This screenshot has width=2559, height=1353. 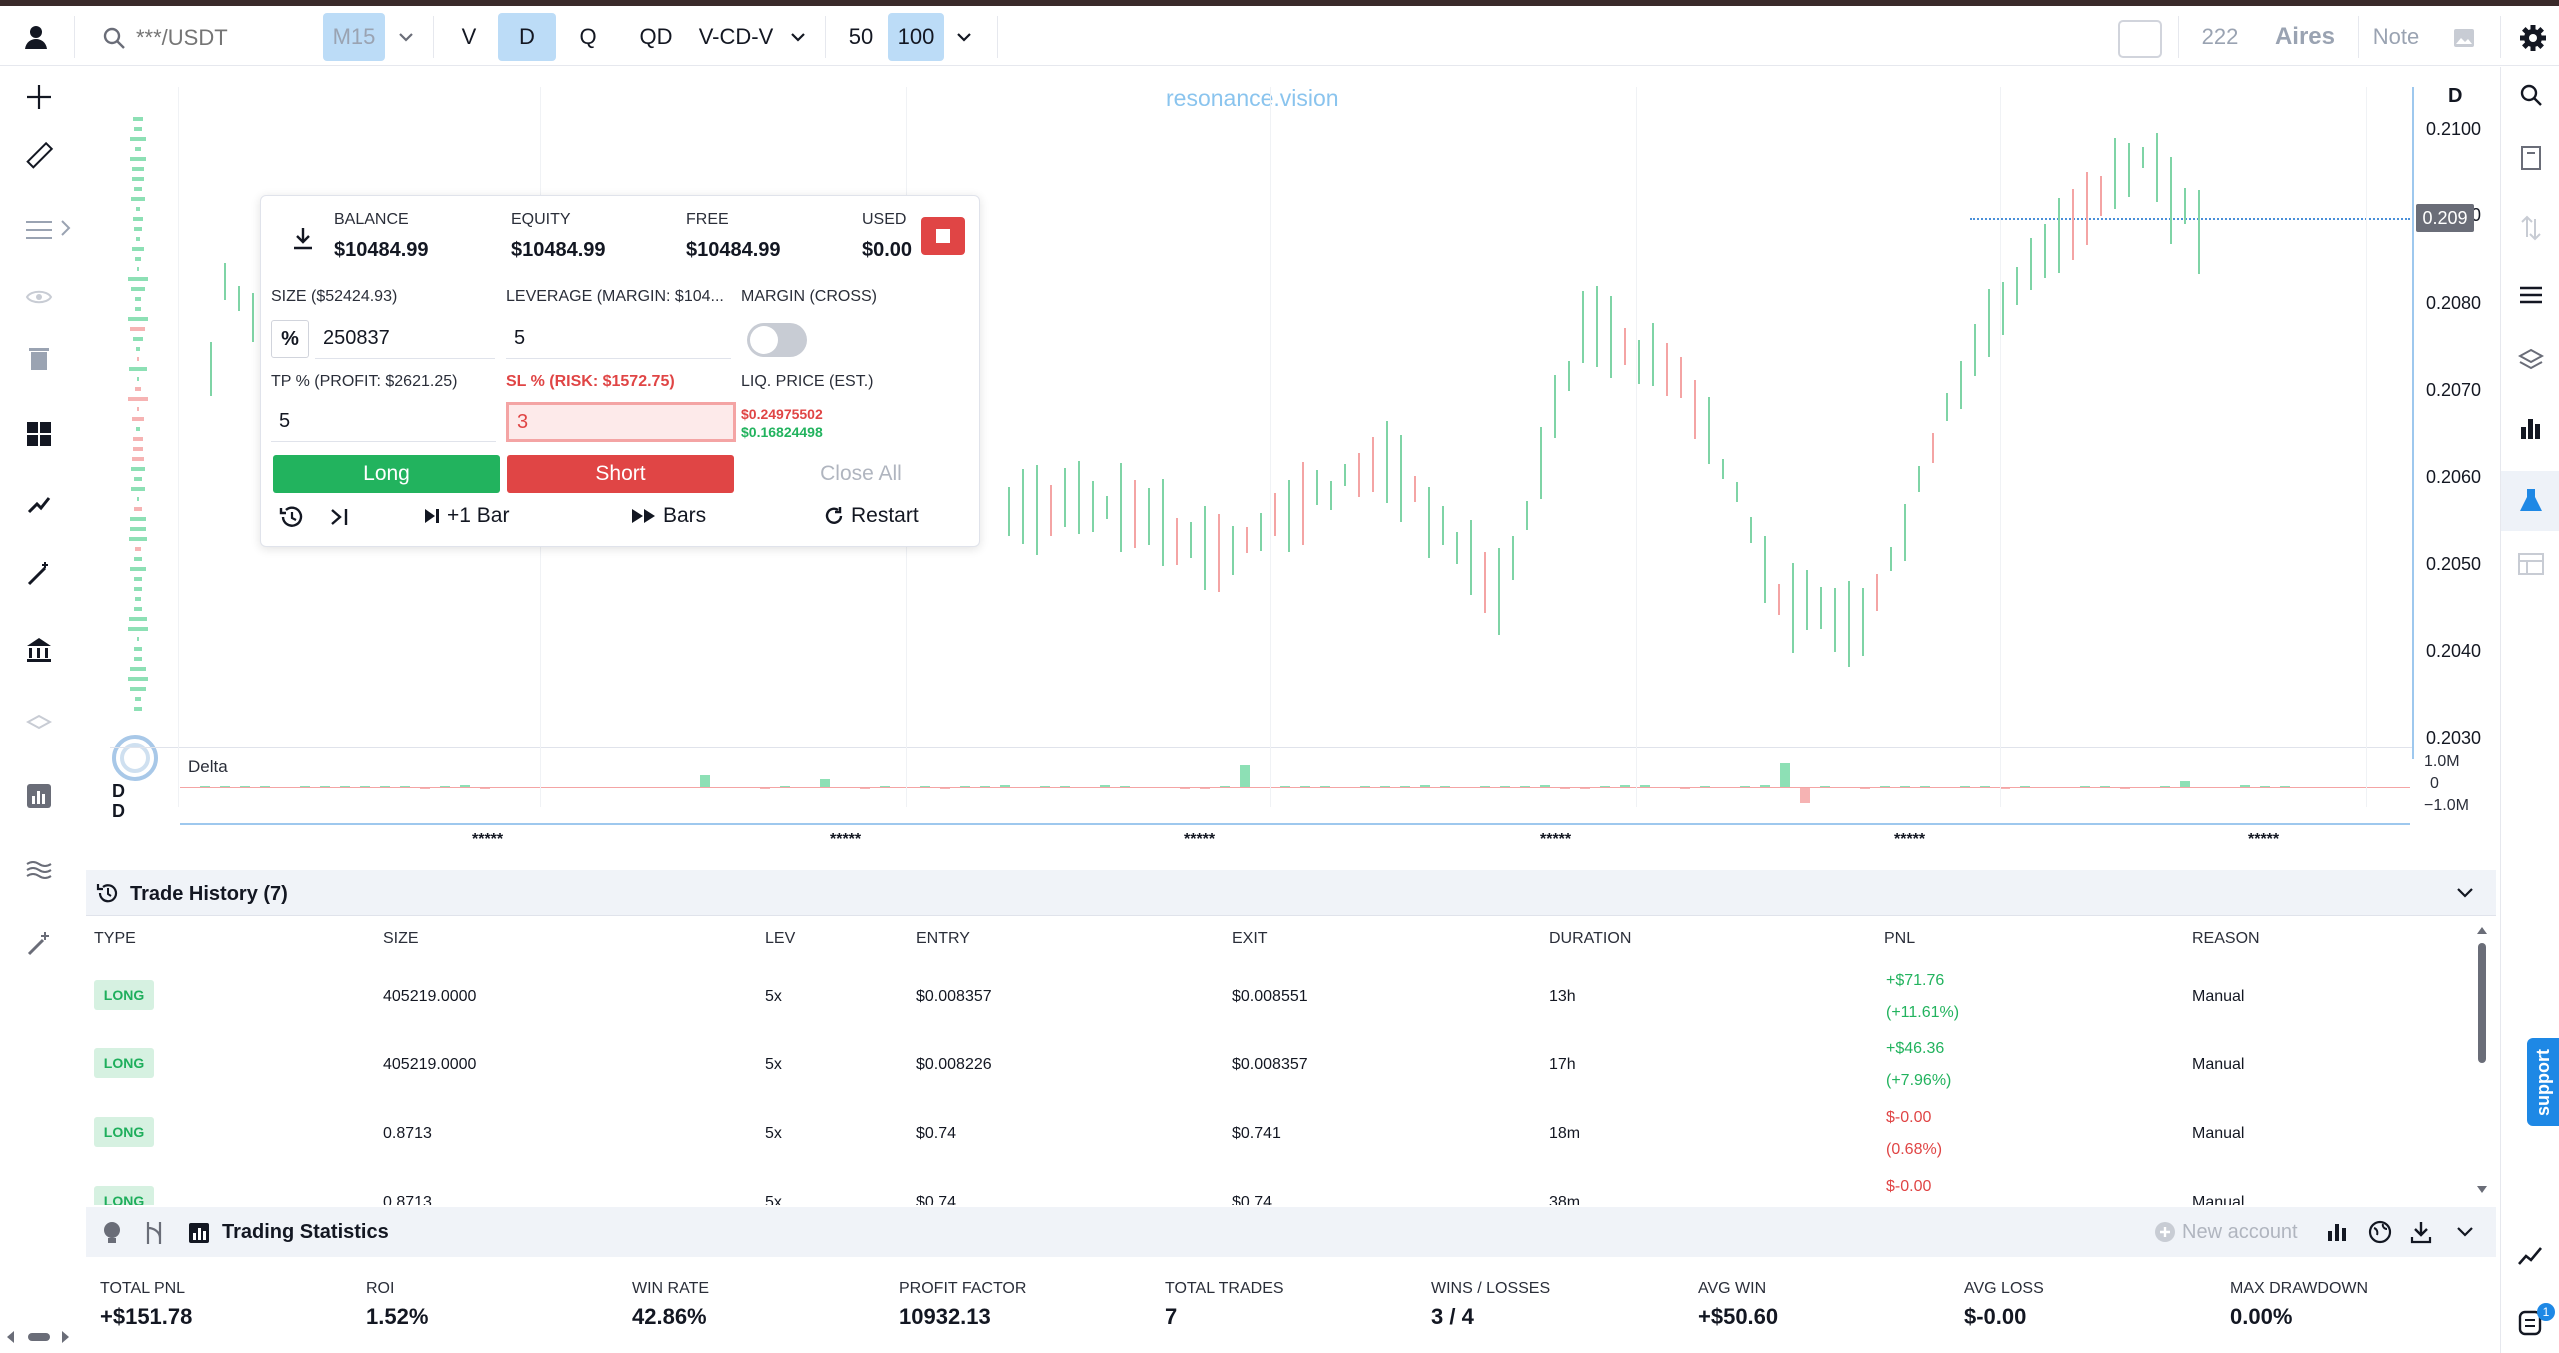 What do you see at coordinates (2531, 564) in the screenshot?
I see `table-icon` at bounding box center [2531, 564].